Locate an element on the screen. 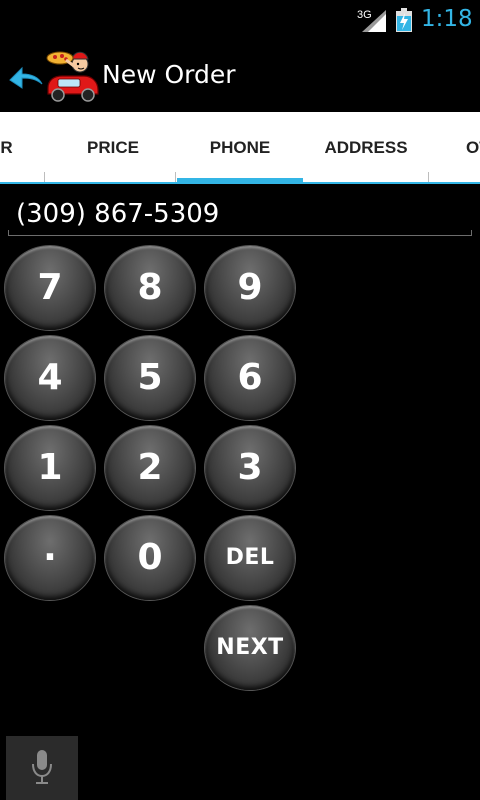 Image resolution: width=480 pixels, height=800 pixels. pizza-delivery-logo-icon is located at coordinates (72, 76).